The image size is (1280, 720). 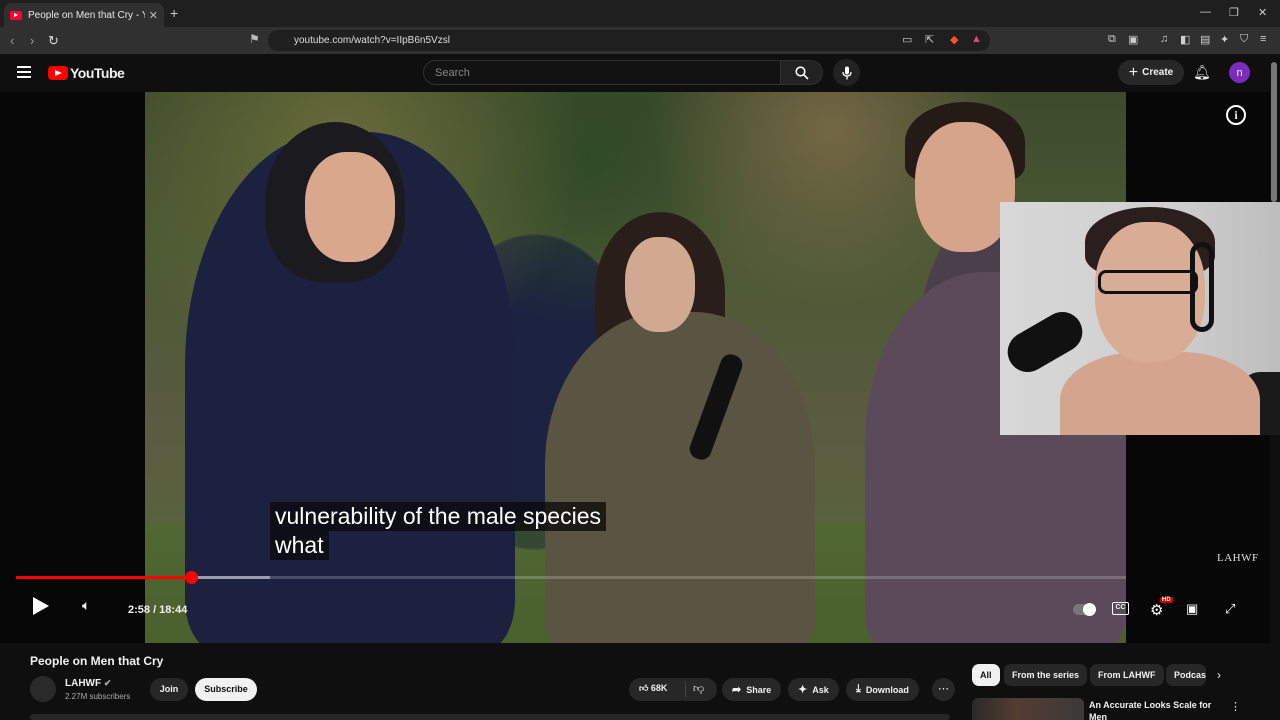 I want to click on caption-line: vulnerability of the male species, so click(x=438, y=516).